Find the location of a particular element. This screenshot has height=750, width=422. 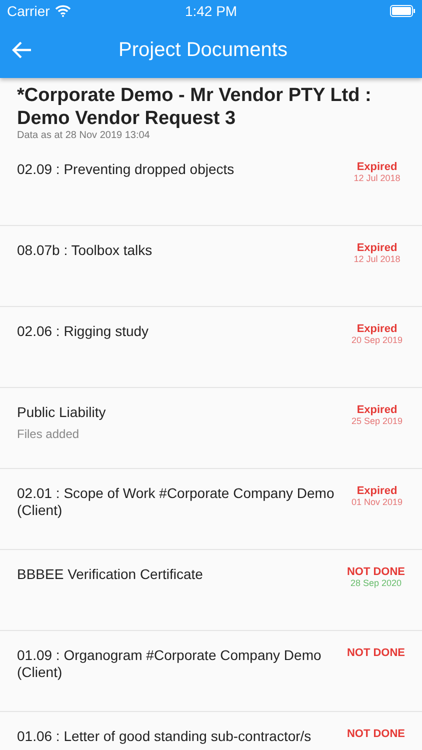

document-note: Files added is located at coordinates (48, 434).